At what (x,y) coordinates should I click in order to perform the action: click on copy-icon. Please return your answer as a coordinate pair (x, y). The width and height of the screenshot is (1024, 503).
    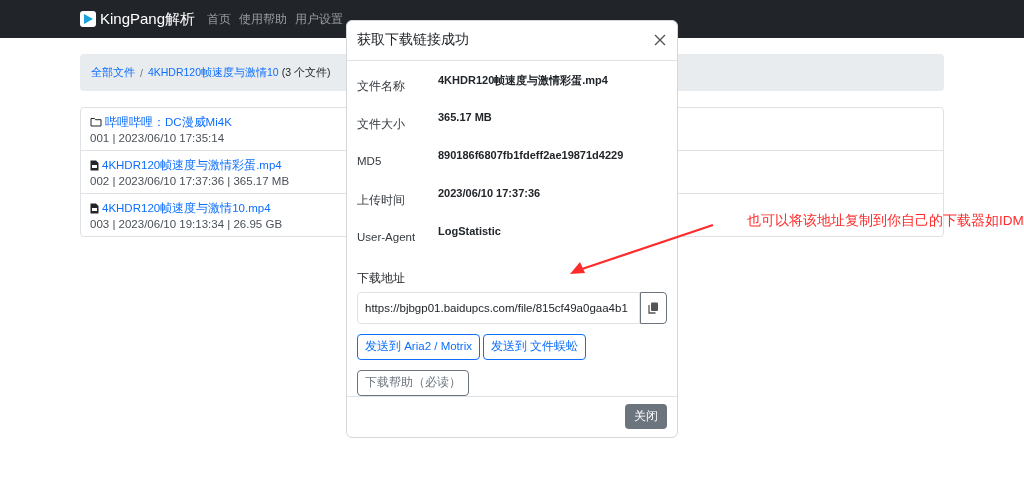
    Looking at the image, I should click on (653, 307).